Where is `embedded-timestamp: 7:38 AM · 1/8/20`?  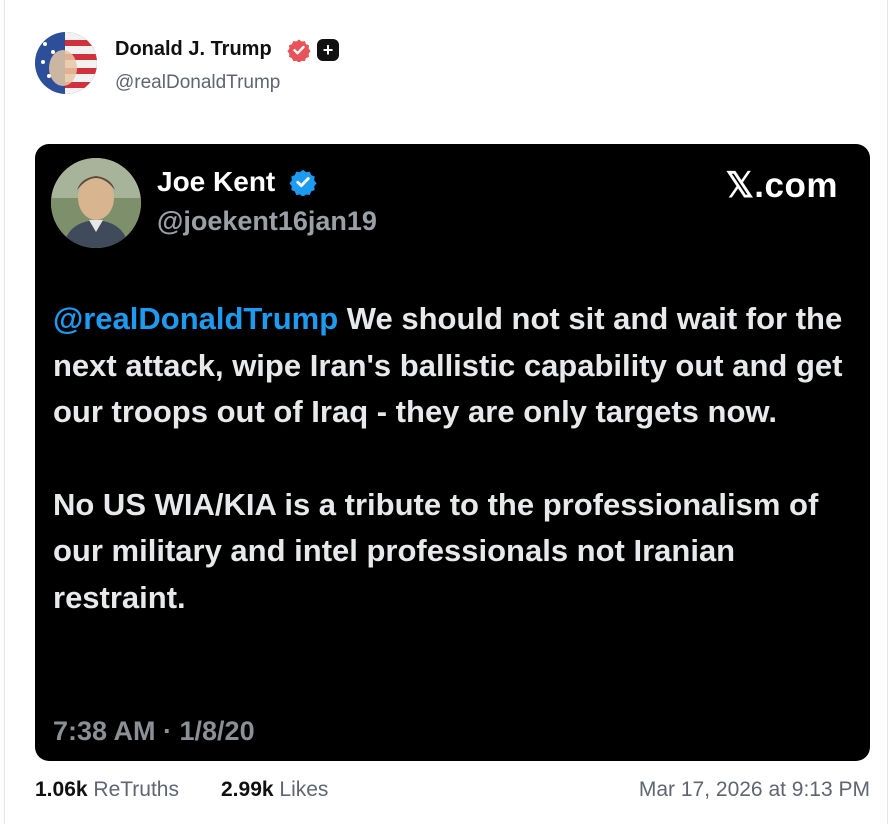 embedded-timestamp: 7:38 AM · 1/8/20 is located at coordinates (154, 731).